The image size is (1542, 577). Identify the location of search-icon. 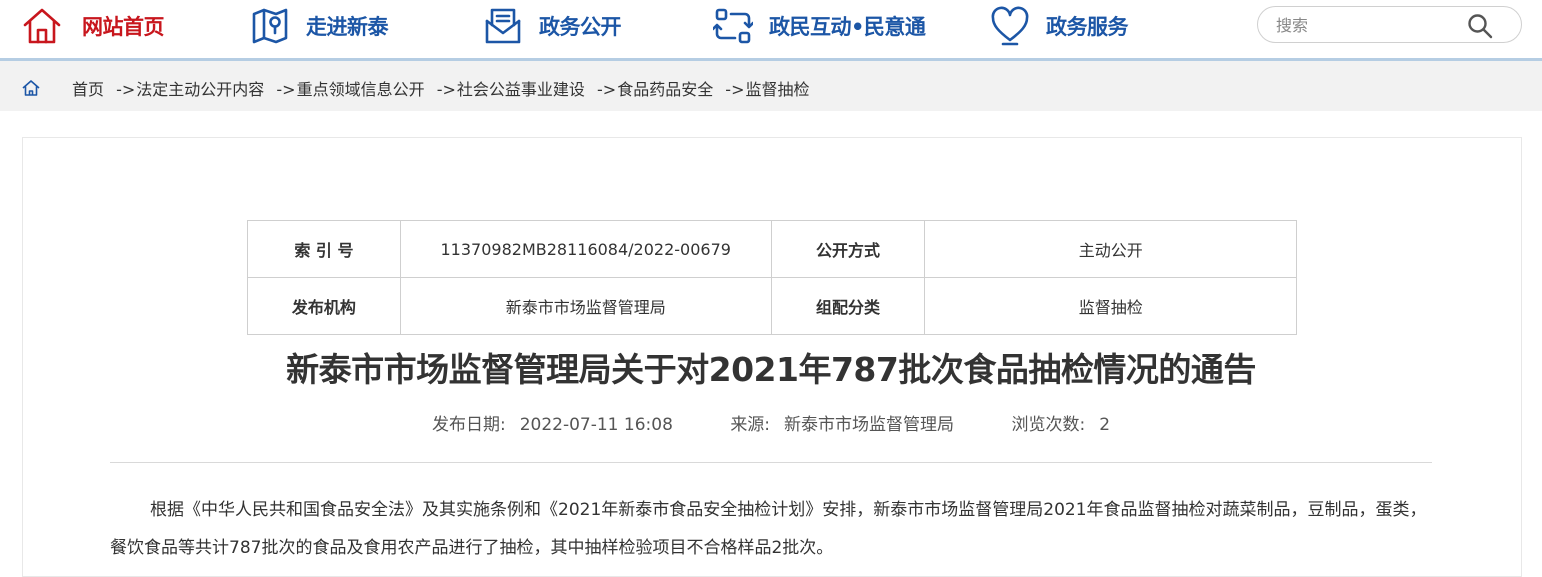
(1480, 26).